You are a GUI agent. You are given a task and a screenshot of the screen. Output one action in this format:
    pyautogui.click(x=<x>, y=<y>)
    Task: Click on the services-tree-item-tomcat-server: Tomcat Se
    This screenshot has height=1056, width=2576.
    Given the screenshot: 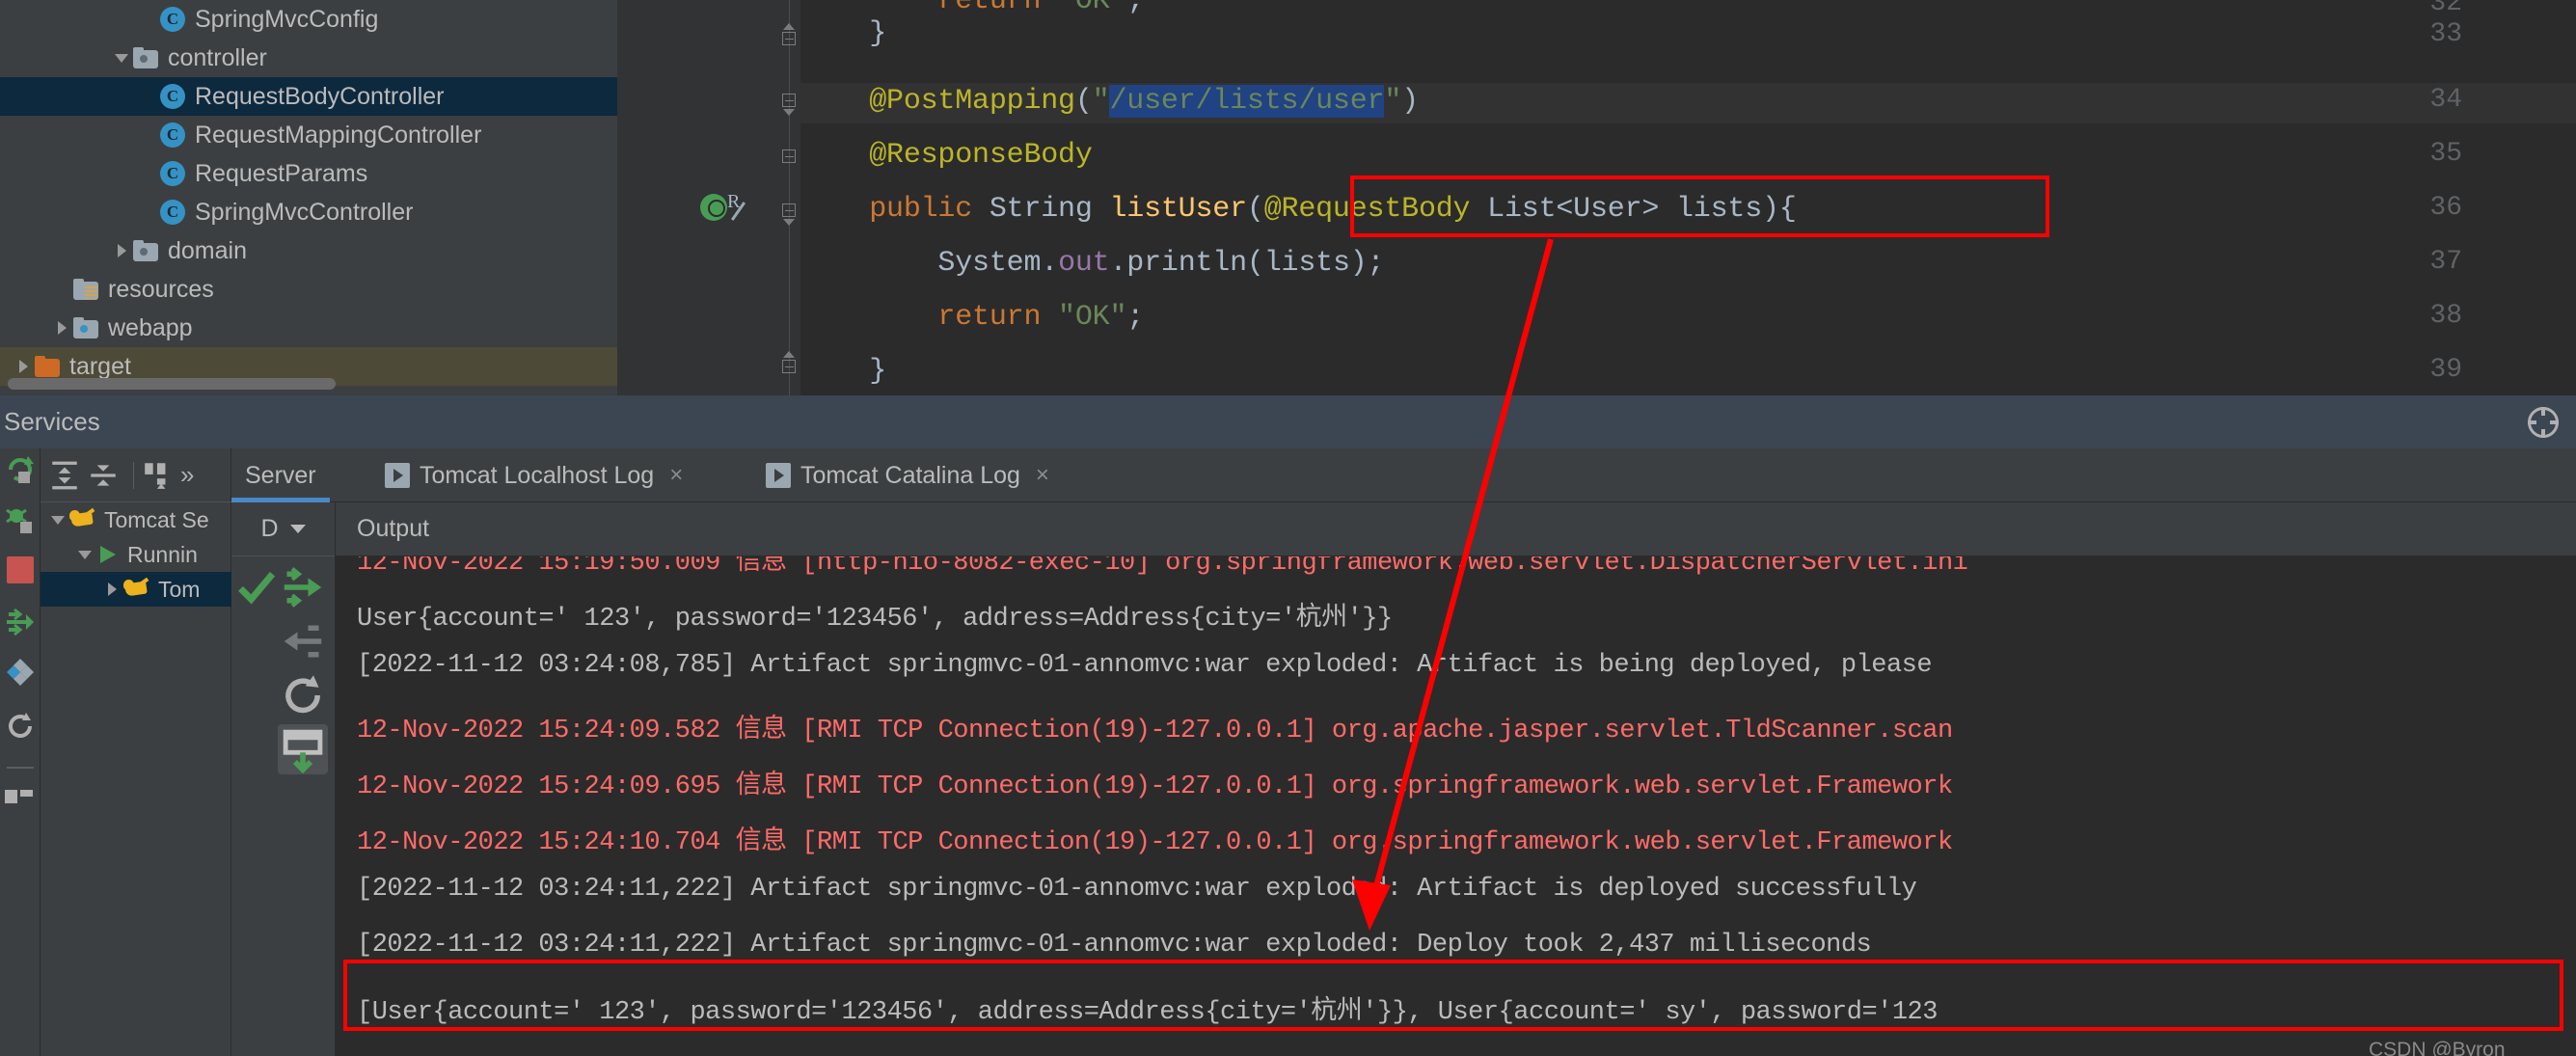 What is the action you would take?
    pyautogui.click(x=136, y=519)
    